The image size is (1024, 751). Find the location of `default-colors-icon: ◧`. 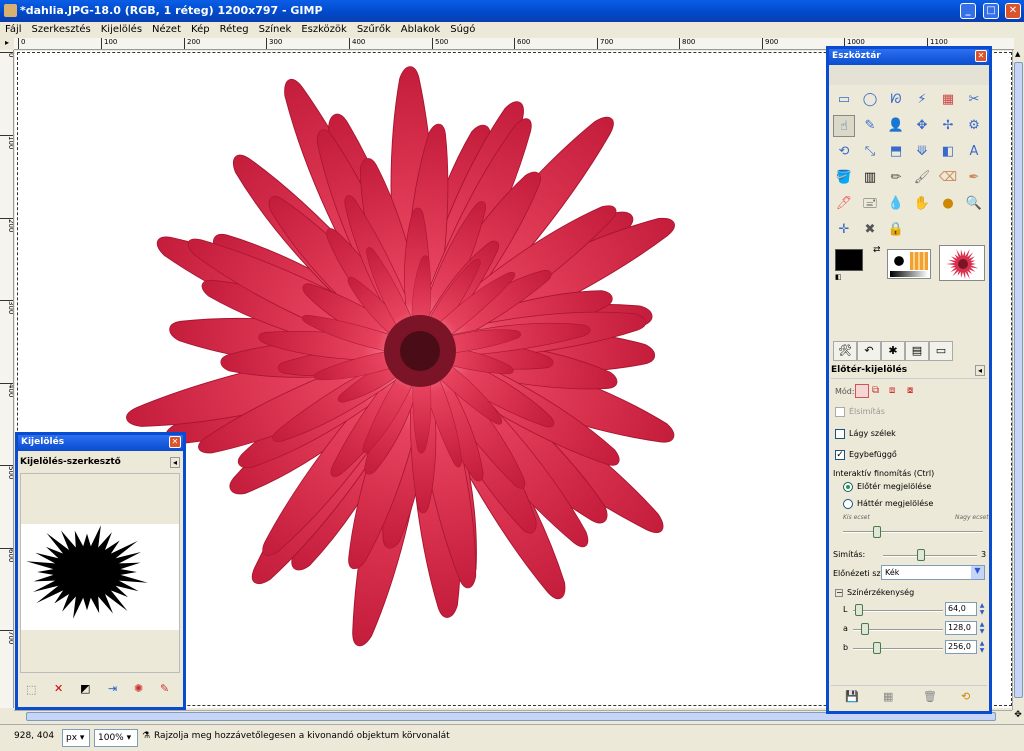

default-colors-icon: ◧ is located at coordinates (838, 277).